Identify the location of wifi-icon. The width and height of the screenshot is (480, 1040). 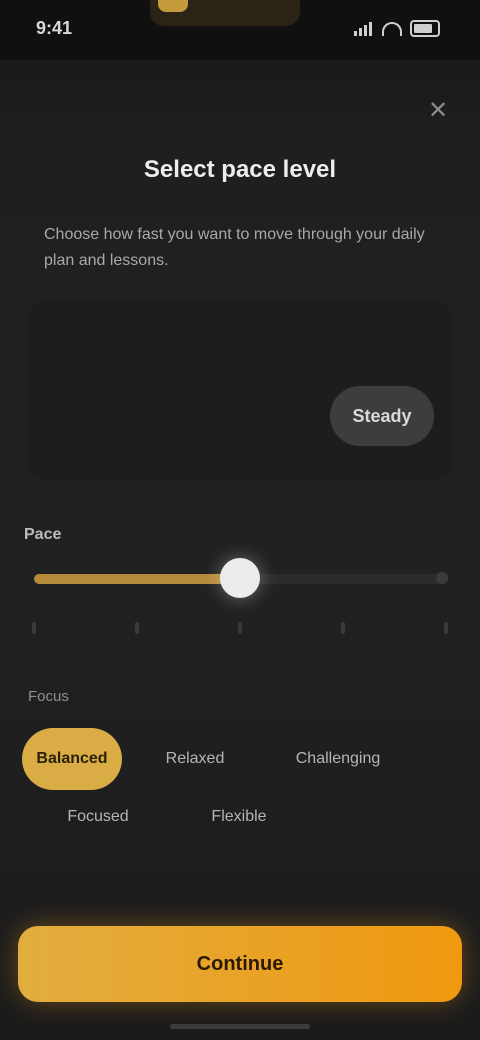
(392, 28).